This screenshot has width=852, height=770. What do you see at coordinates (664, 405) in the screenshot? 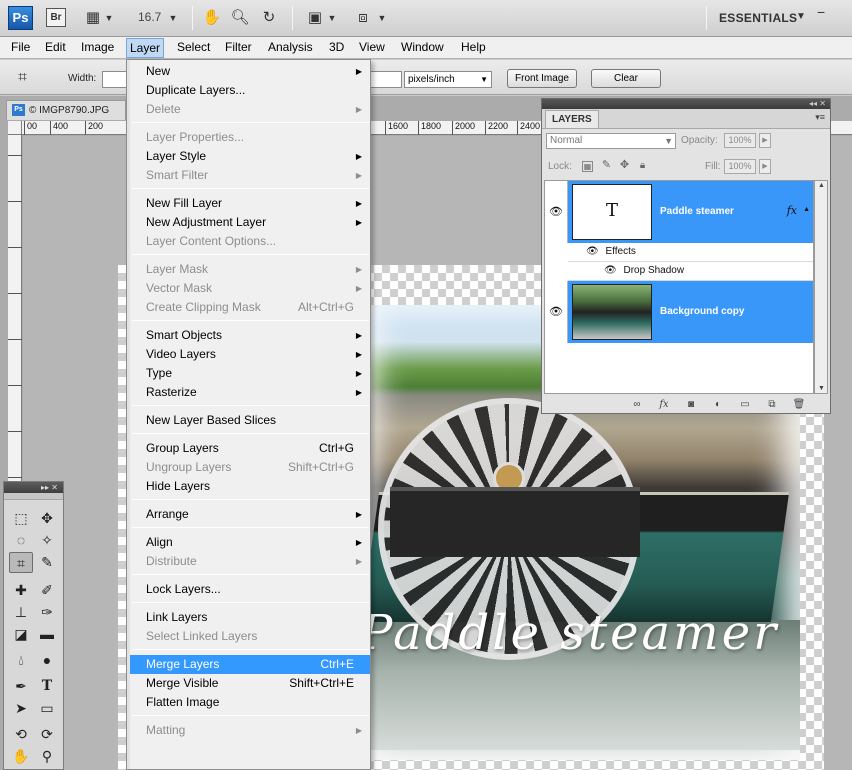
I see `add-layer-style-icon: fx` at bounding box center [664, 405].